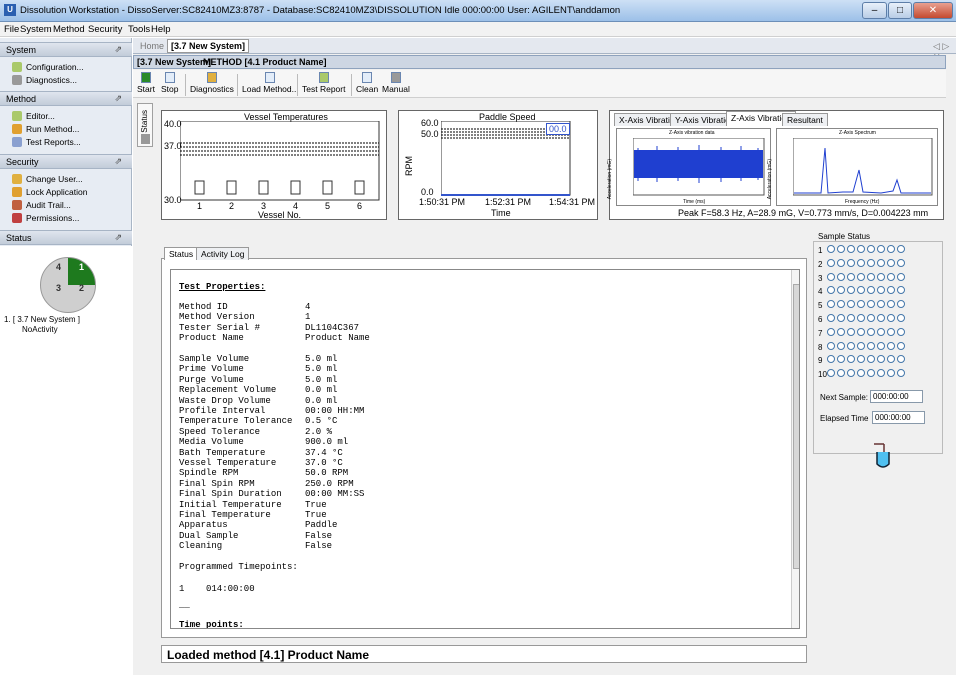  What do you see at coordinates (17, 142) in the screenshot?
I see `test-reports-icon` at bounding box center [17, 142].